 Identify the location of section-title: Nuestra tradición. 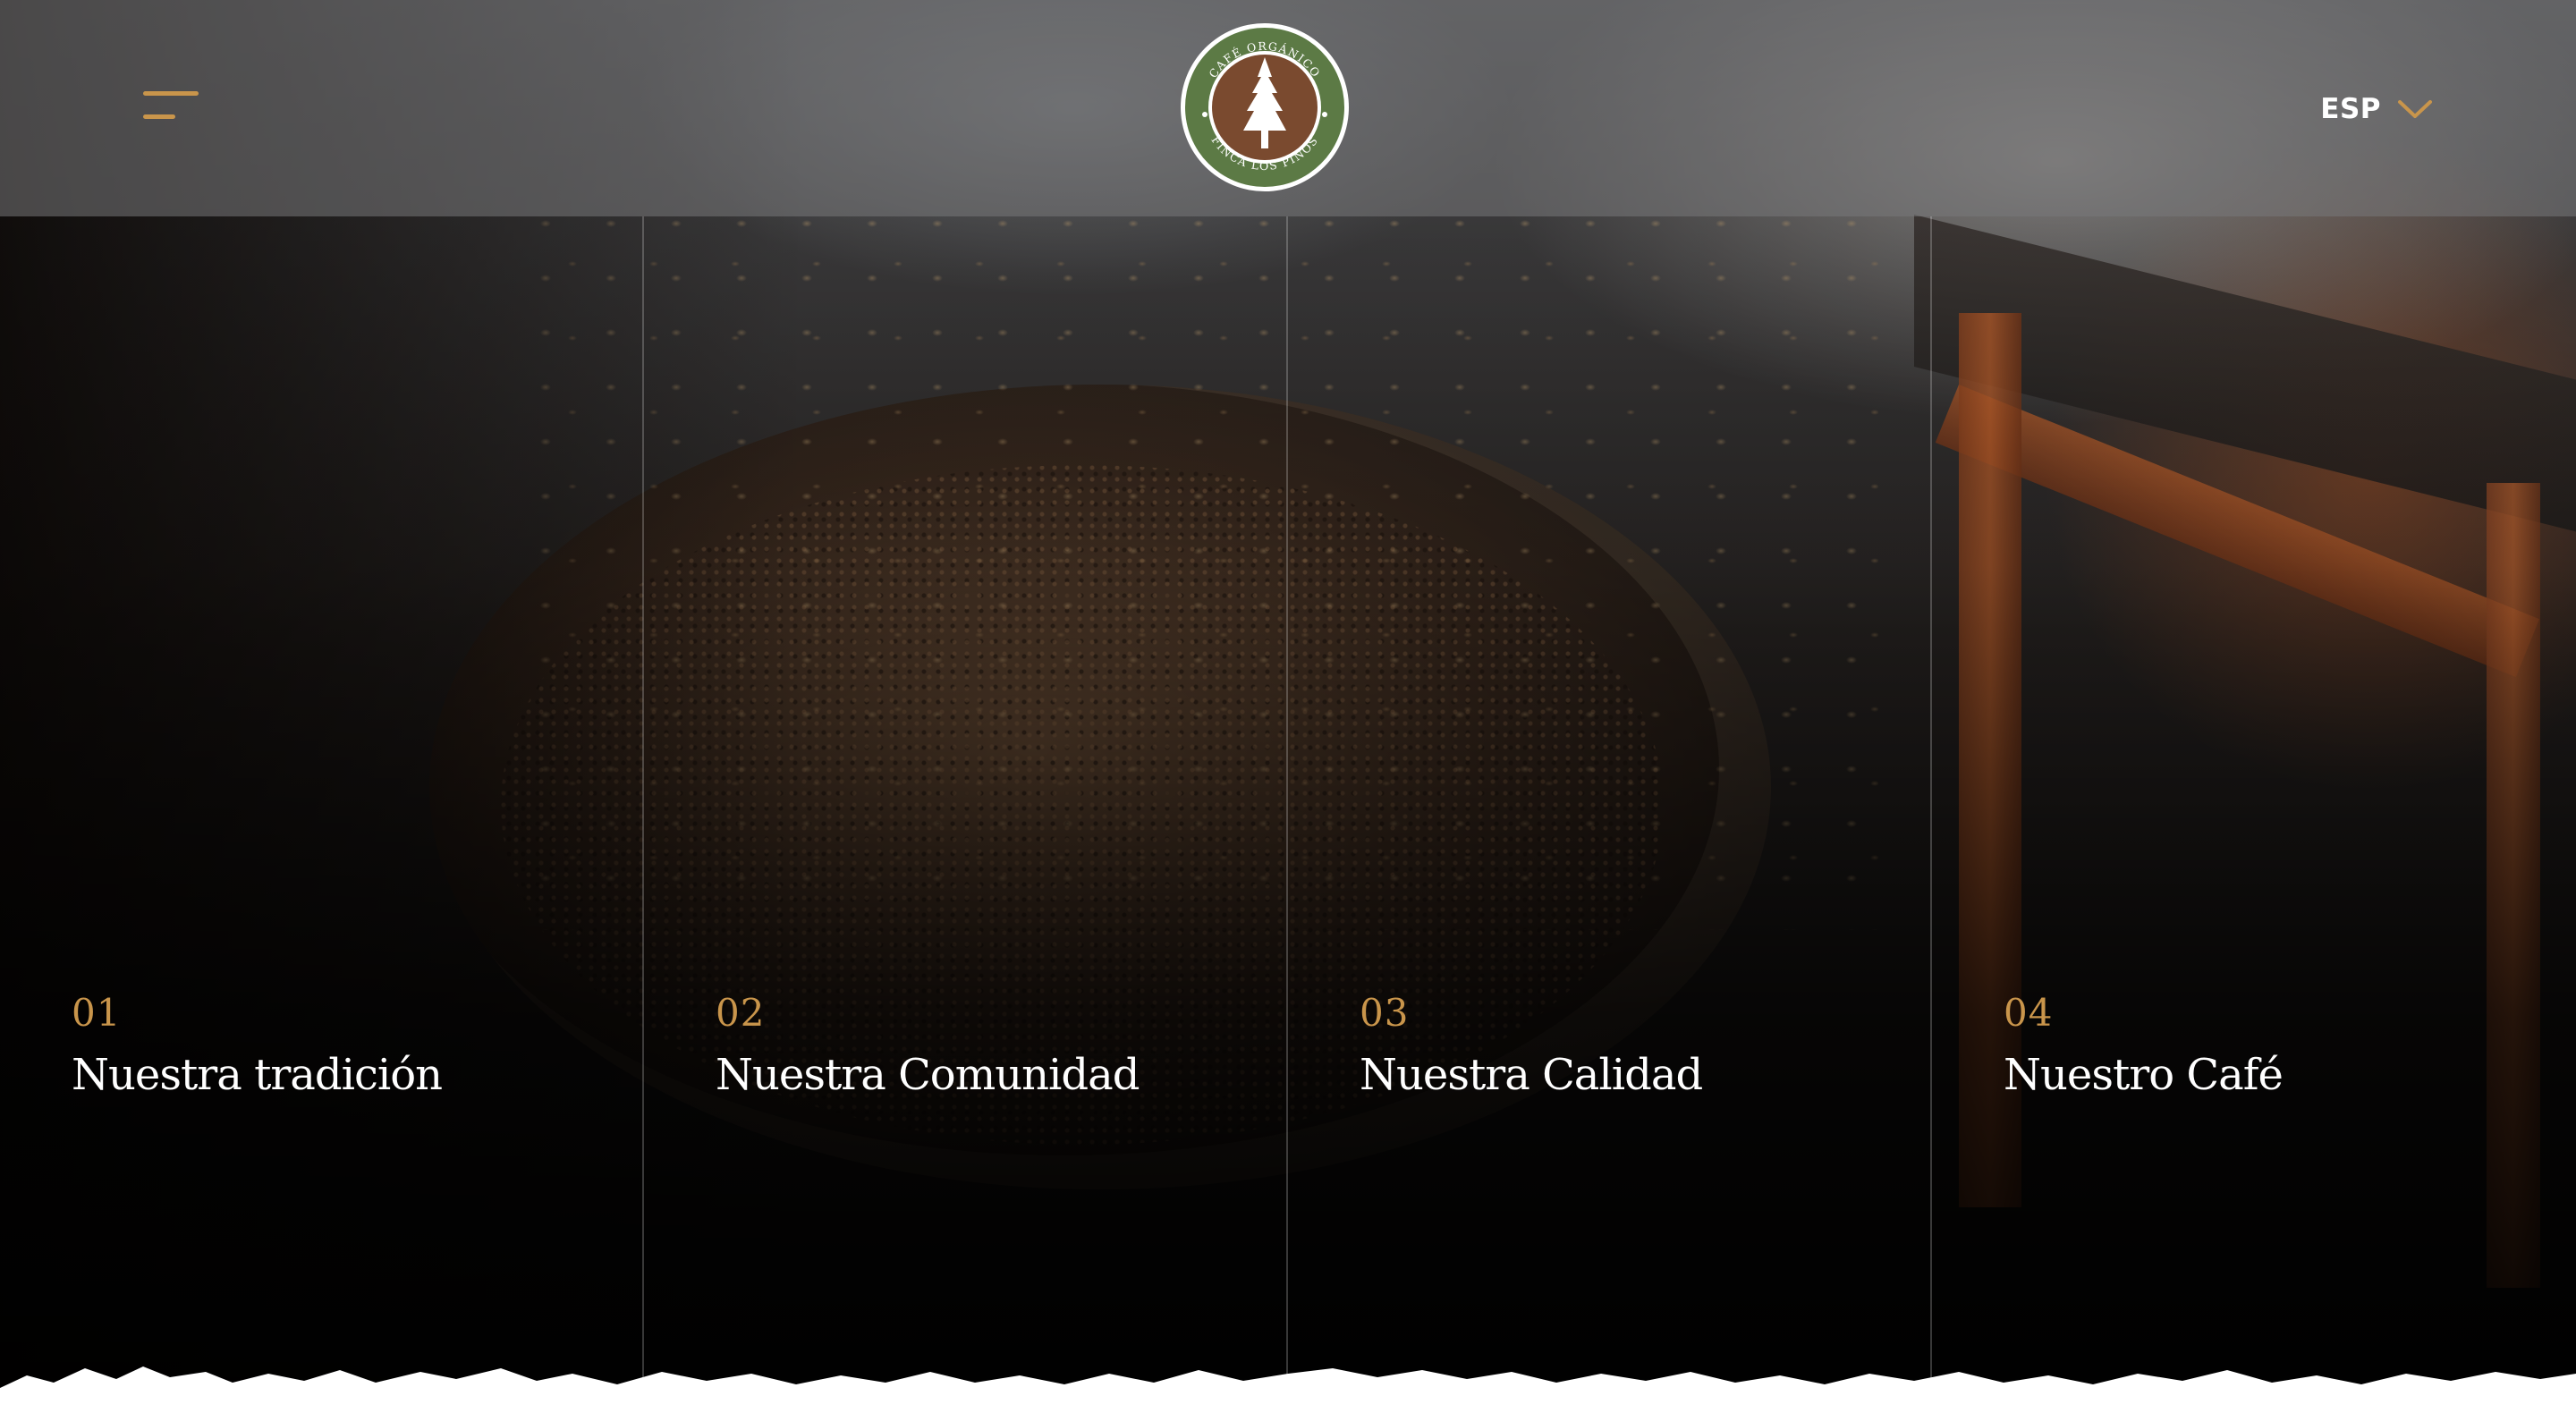
(257, 1075).